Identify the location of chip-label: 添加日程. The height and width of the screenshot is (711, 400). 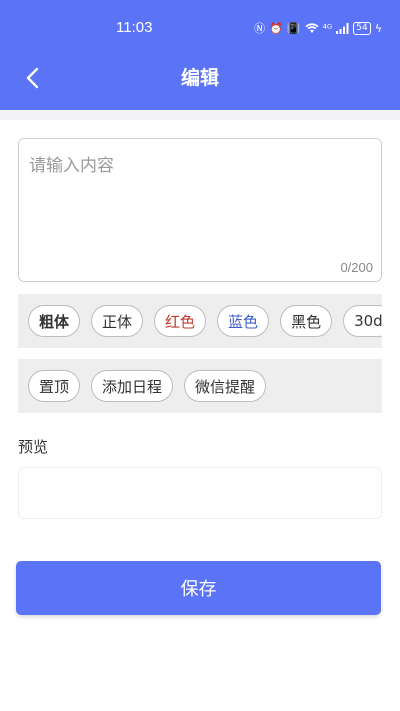
(132, 386).